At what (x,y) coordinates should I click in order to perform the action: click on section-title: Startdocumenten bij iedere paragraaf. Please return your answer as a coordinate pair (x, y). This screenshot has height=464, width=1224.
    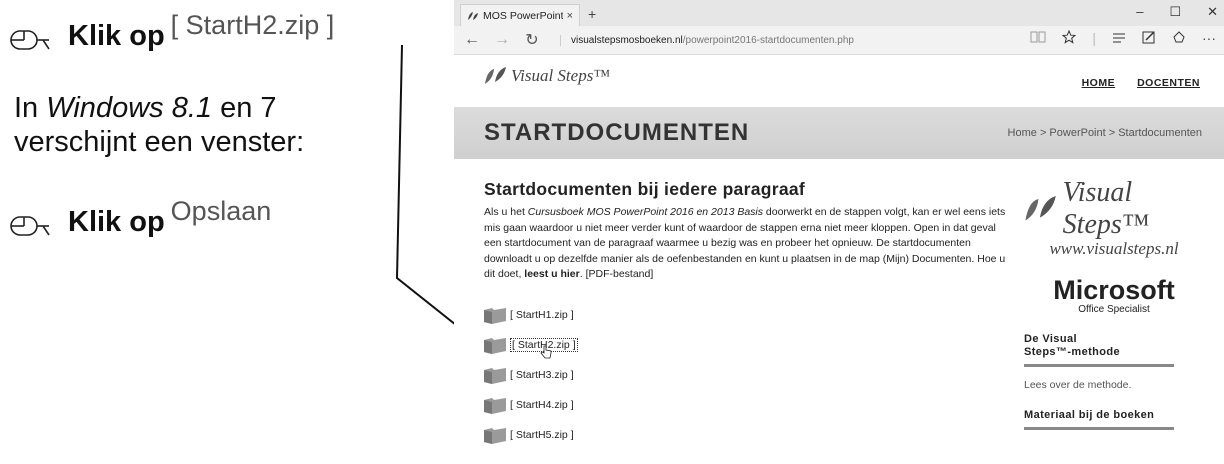
    Looking at the image, I should click on (645, 189).